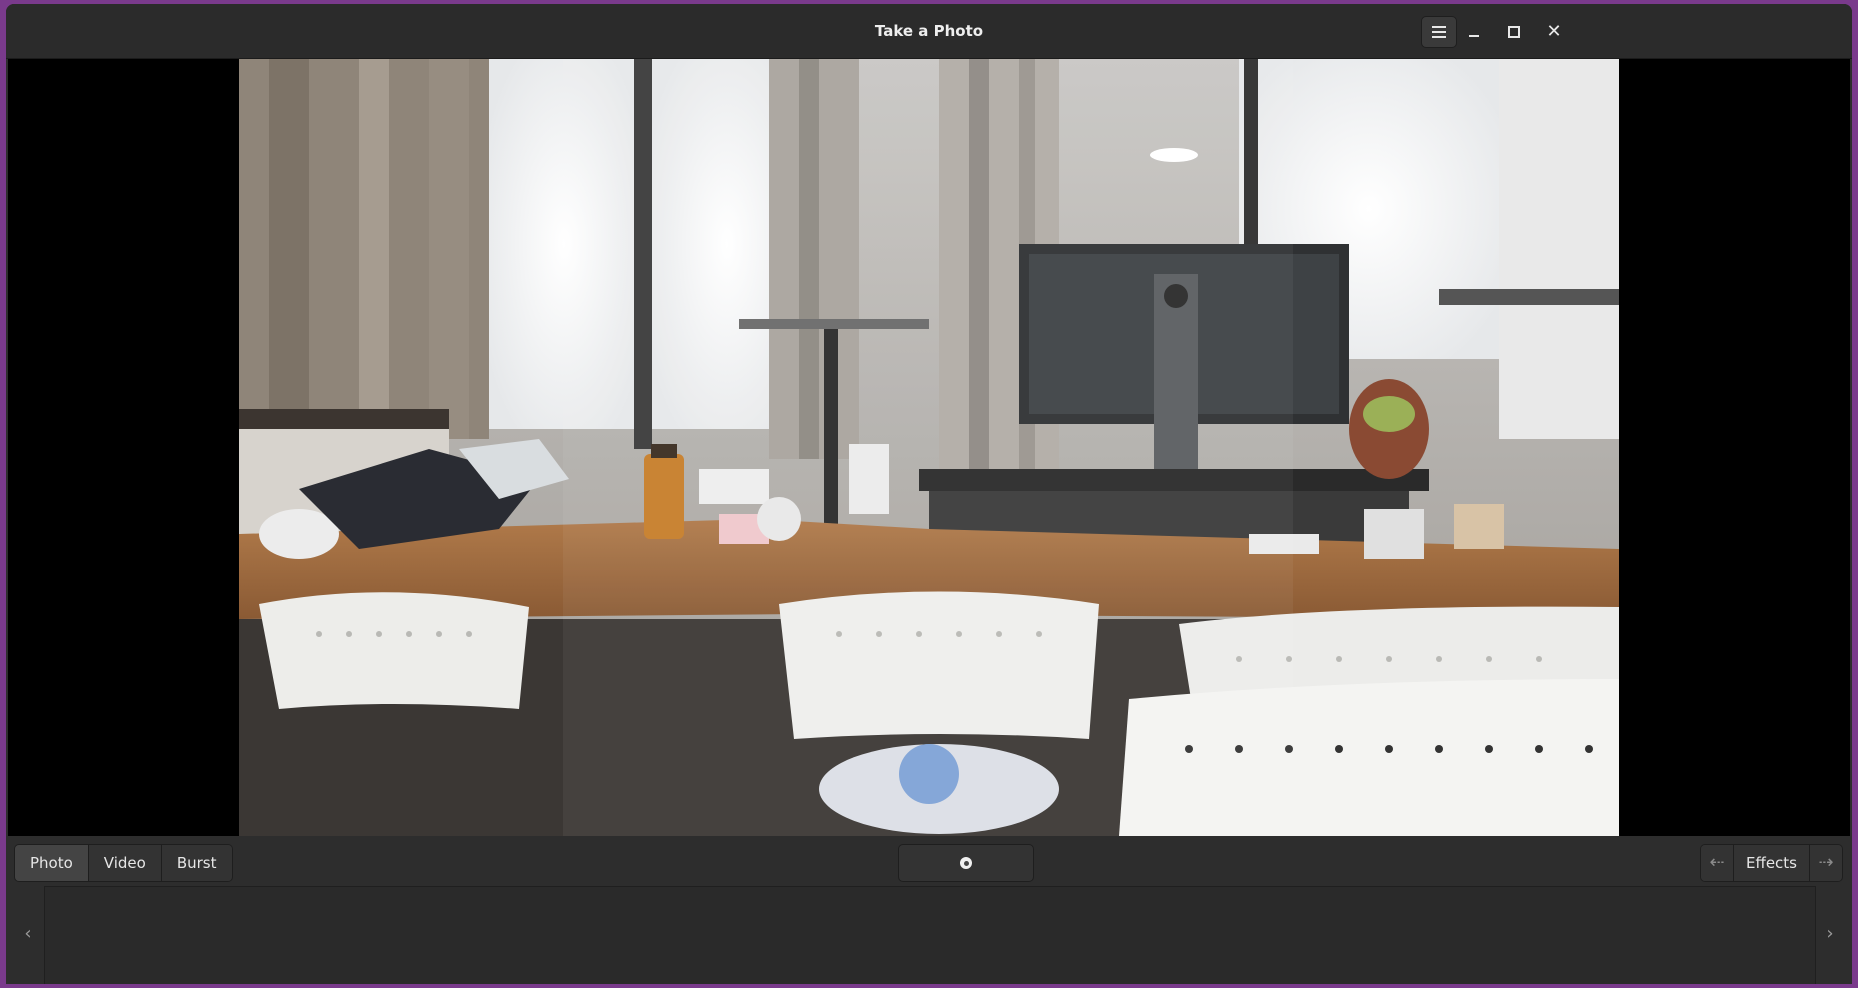 The width and height of the screenshot is (1858, 988). Describe the element at coordinates (196, 863) in the screenshot. I see `burst-mode-button: Burst` at that location.